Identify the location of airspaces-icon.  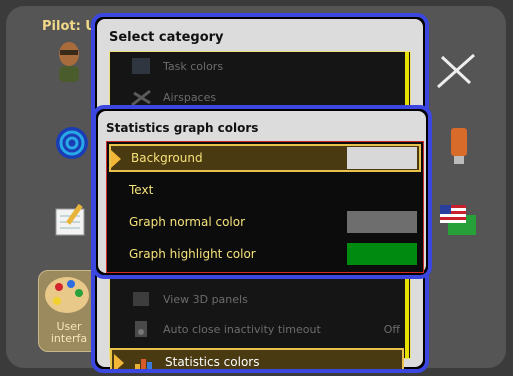
(141, 97).